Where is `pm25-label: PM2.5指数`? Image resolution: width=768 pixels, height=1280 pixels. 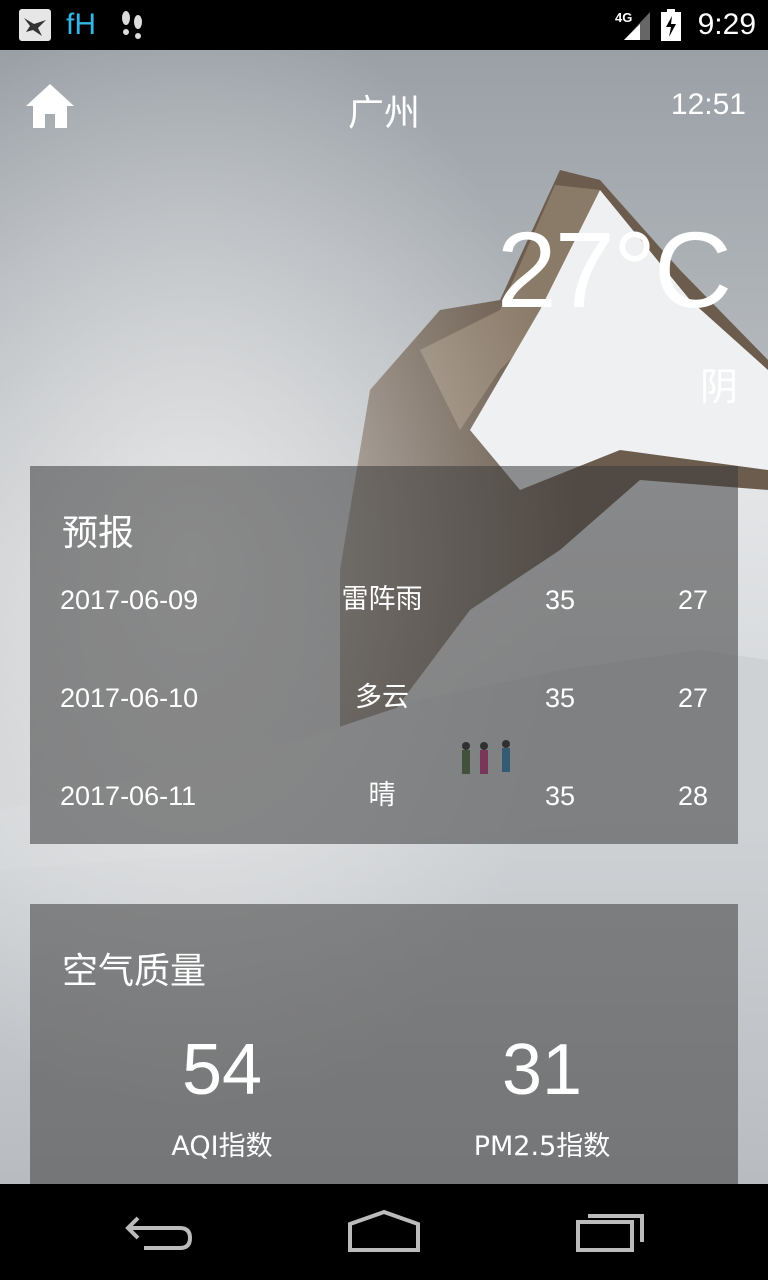 pm25-label: PM2.5指数 is located at coordinates (542, 1146).